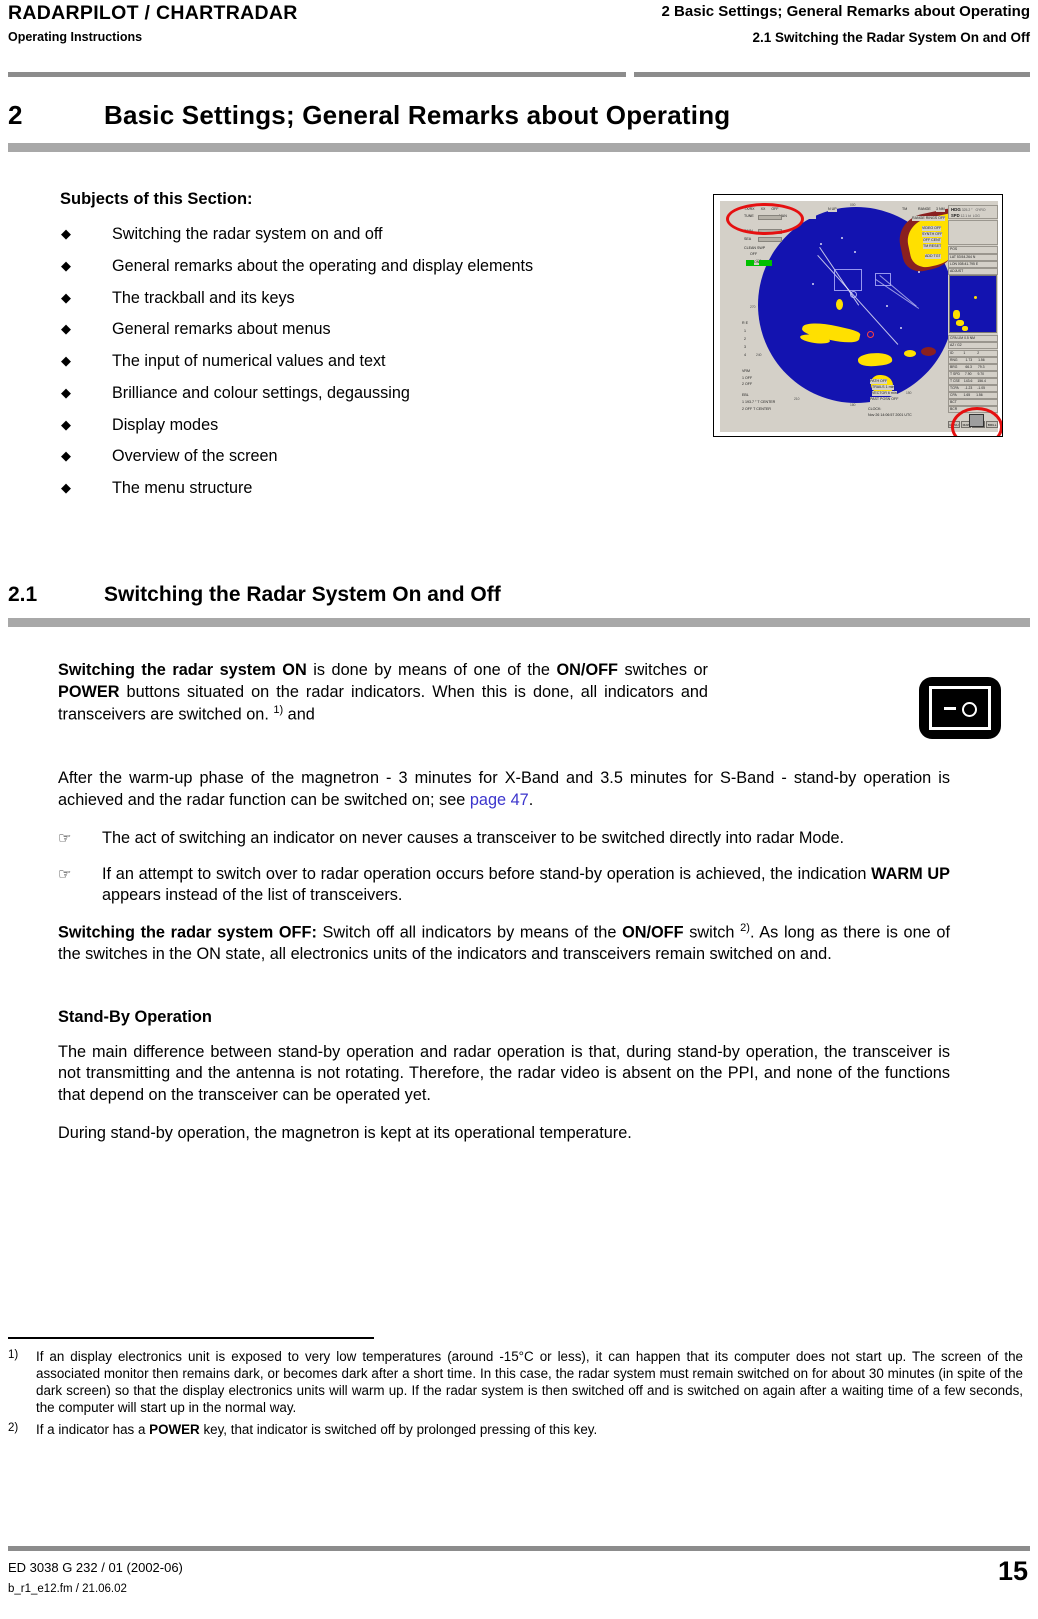  I want to click on row-v2: -1.05, so click(981, 388).